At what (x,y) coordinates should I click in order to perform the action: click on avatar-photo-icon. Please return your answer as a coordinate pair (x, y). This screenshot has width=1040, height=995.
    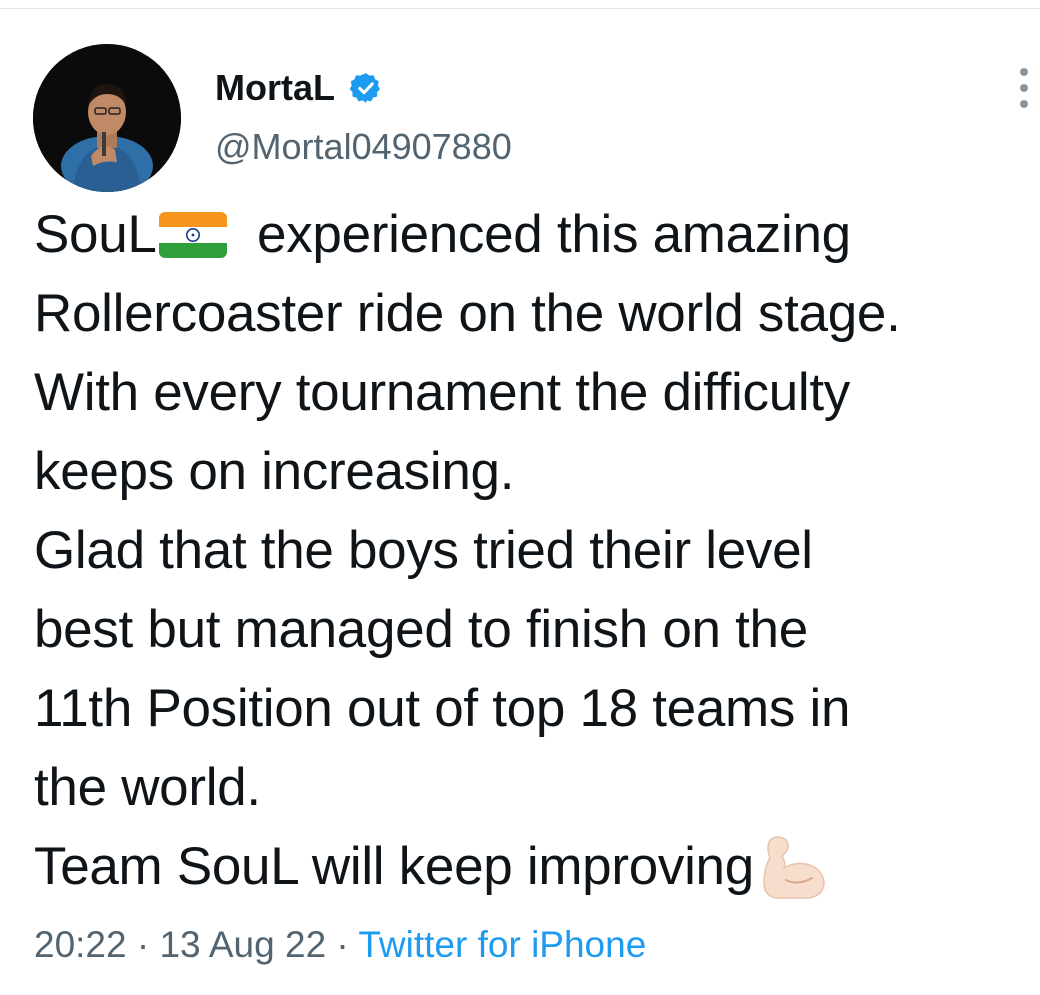
    Looking at the image, I should click on (107, 118).